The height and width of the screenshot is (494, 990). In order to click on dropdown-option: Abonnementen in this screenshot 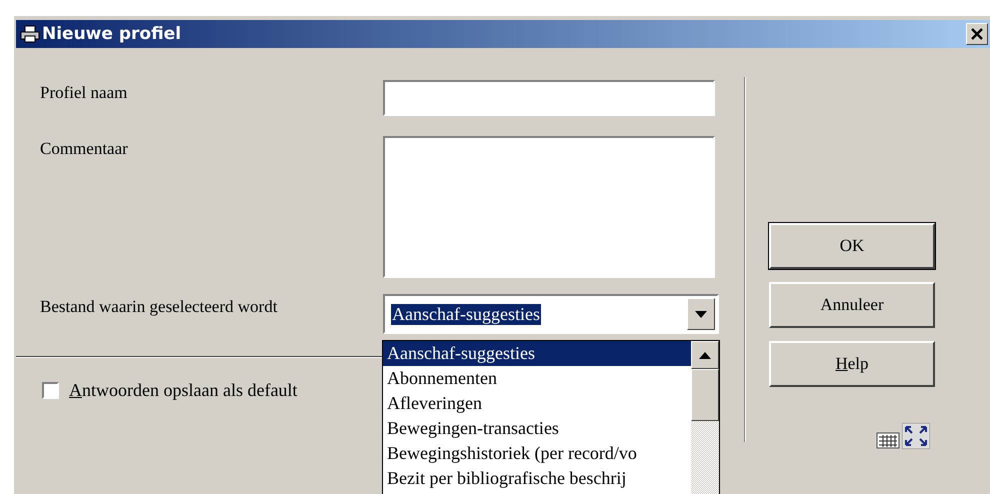, I will do `click(537, 378)`.